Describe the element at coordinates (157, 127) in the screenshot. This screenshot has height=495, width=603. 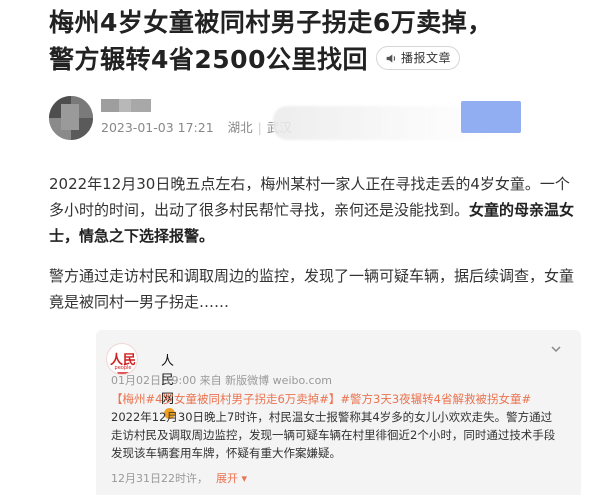
I see `publish-date: 2023-01-03 17:21` at that location.